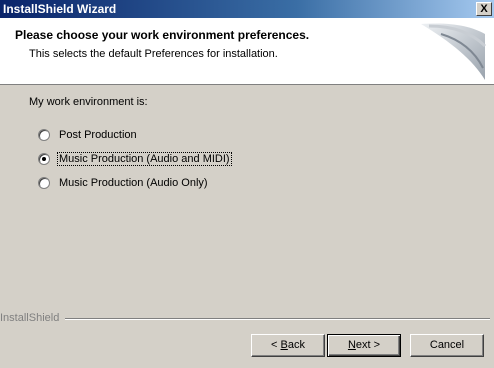 This screenshot has height=368, width=494. What do you see at coordinates (296, 345) in the screenshot?
I see `back-label-suffix: ack` at bounding box center [296, 345].